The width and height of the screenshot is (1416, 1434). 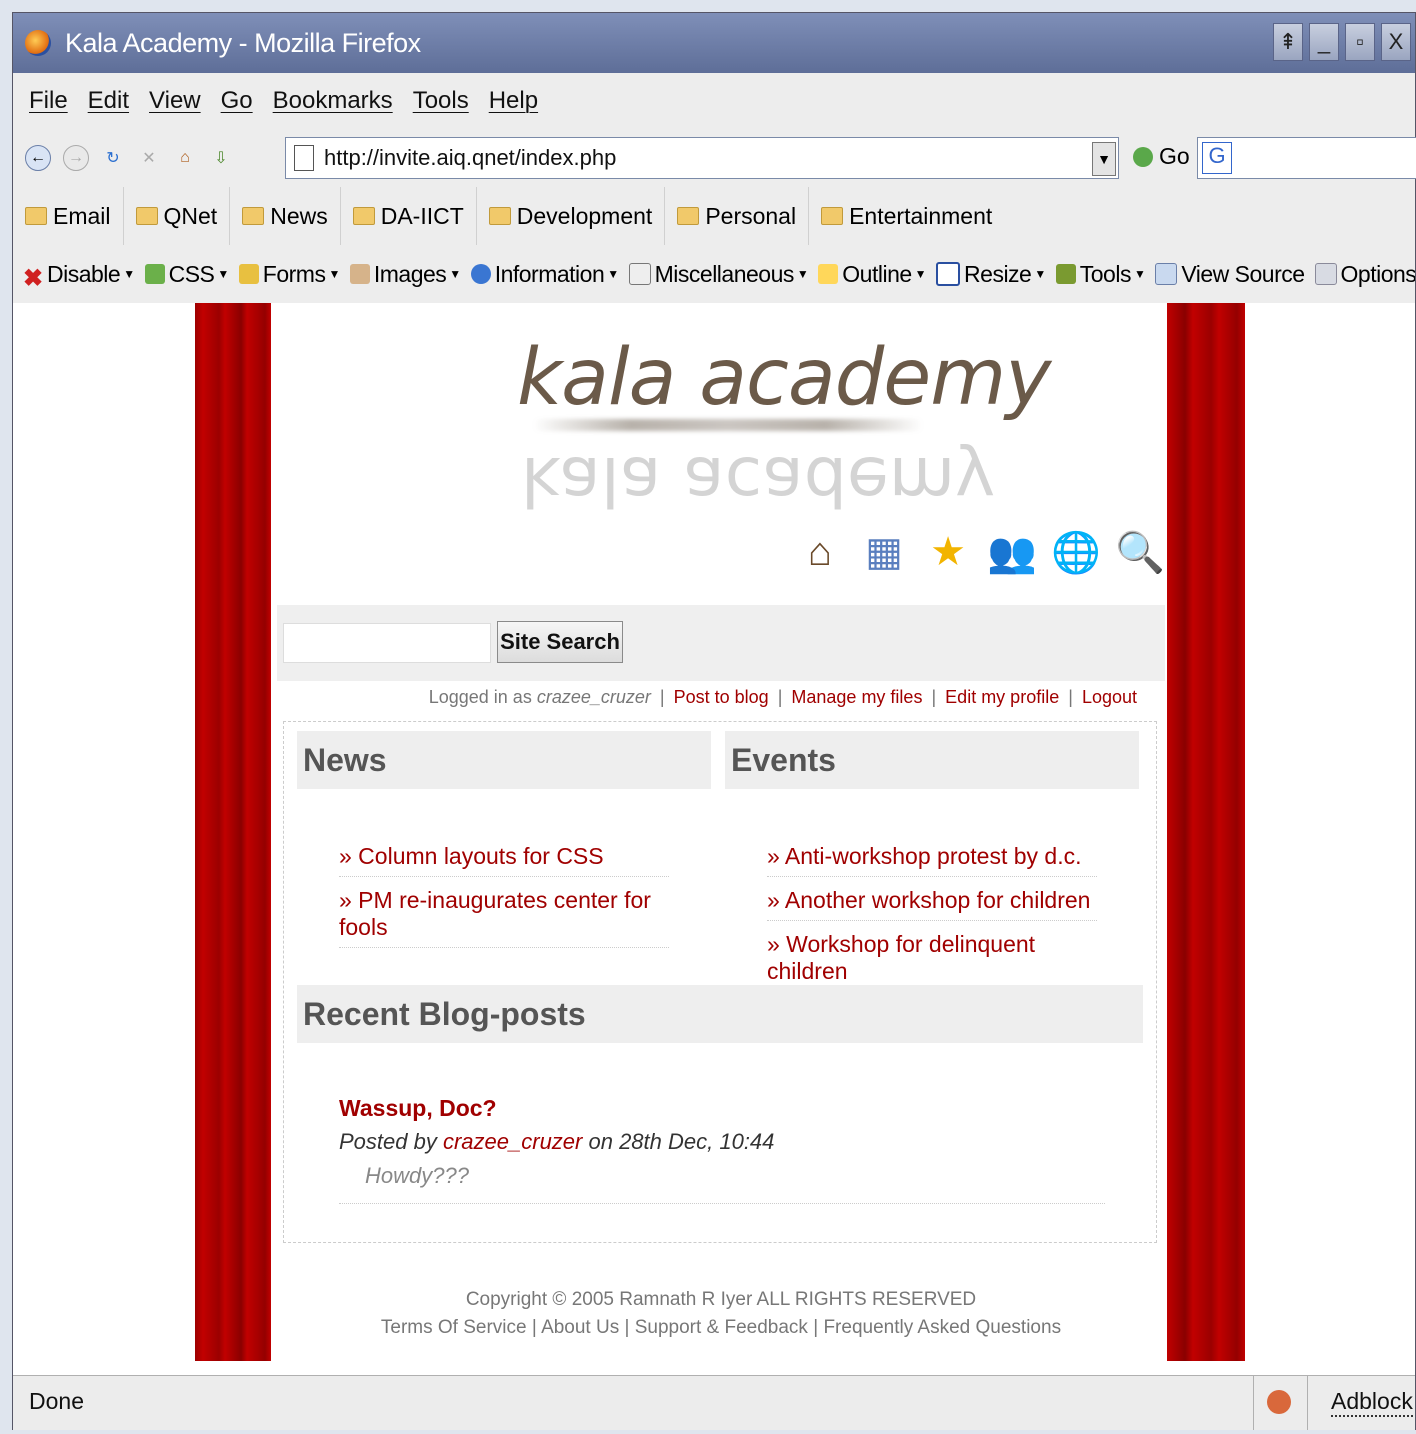 I want to click on manage-files-link: Manage my files, so click(x=856, y=697).